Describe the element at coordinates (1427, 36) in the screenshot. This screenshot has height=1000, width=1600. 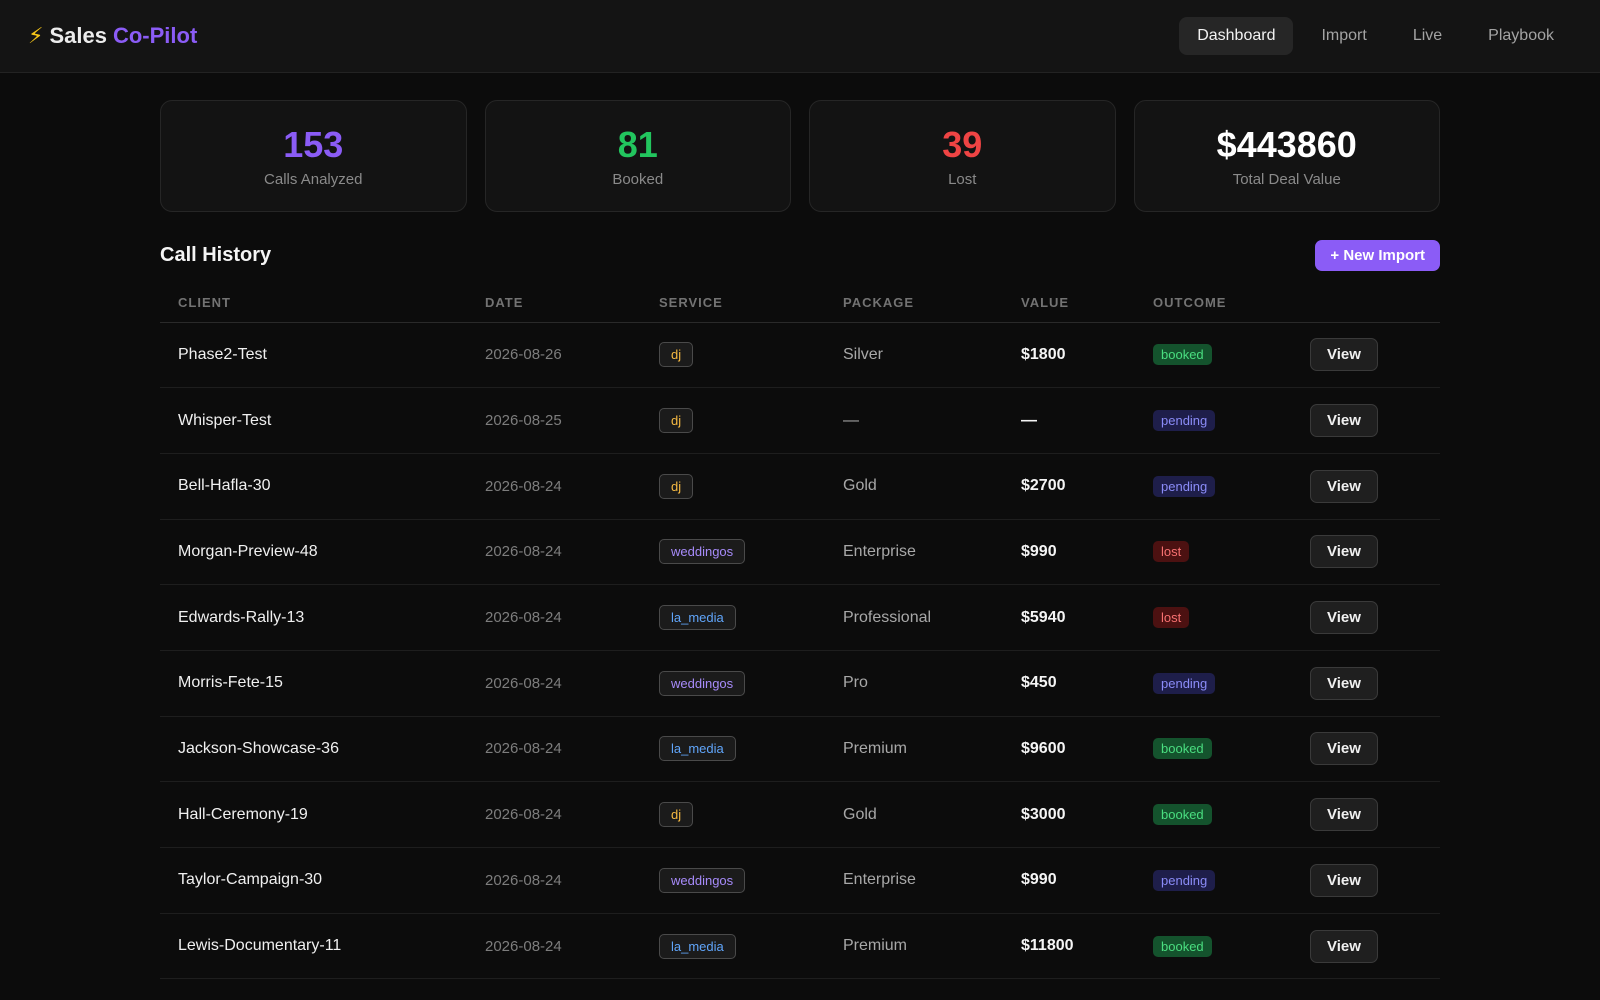
I see `nav-live: Live` at that location.